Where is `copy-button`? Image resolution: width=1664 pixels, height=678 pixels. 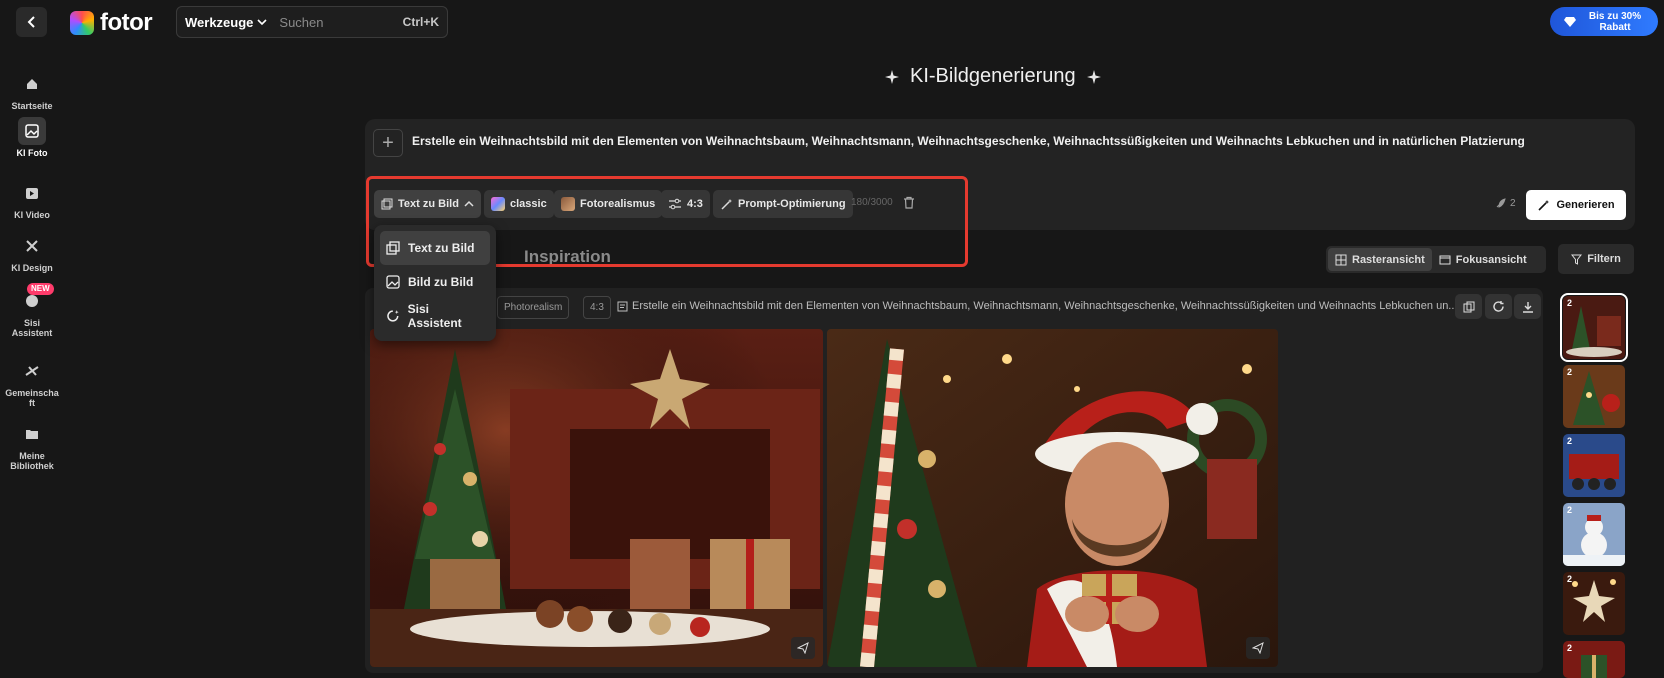
copy-button is located at coordinates (1468, 306).